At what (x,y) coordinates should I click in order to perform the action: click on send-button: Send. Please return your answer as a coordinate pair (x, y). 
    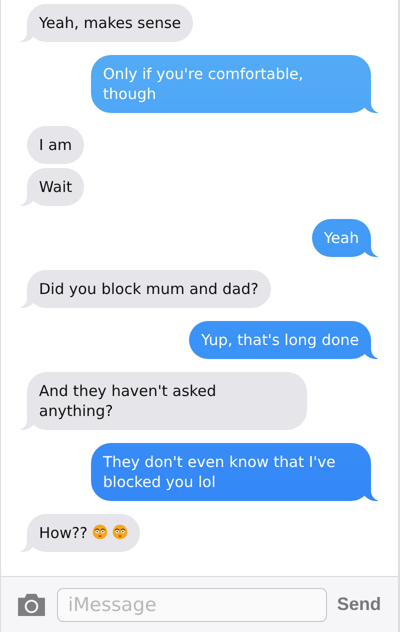
    Looking at the image, I should click on (359, 604).